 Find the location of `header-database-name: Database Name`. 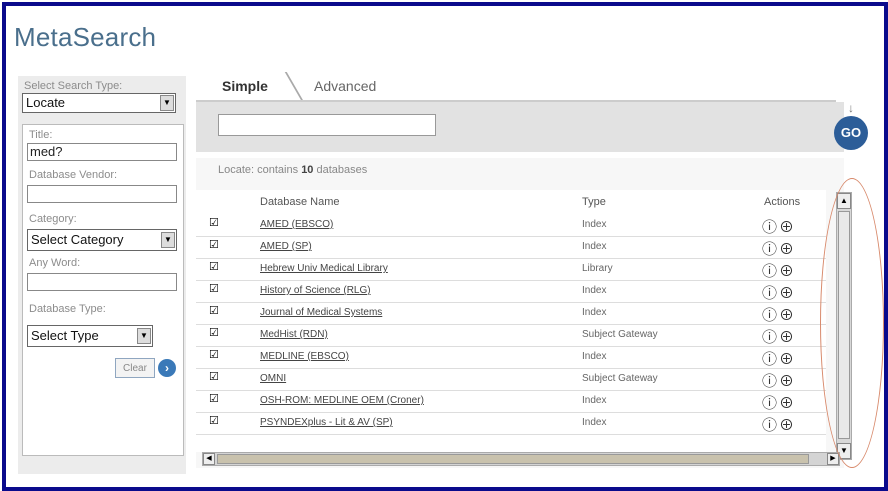

header-database-name: Database Name is located at coordinates (300, 202).